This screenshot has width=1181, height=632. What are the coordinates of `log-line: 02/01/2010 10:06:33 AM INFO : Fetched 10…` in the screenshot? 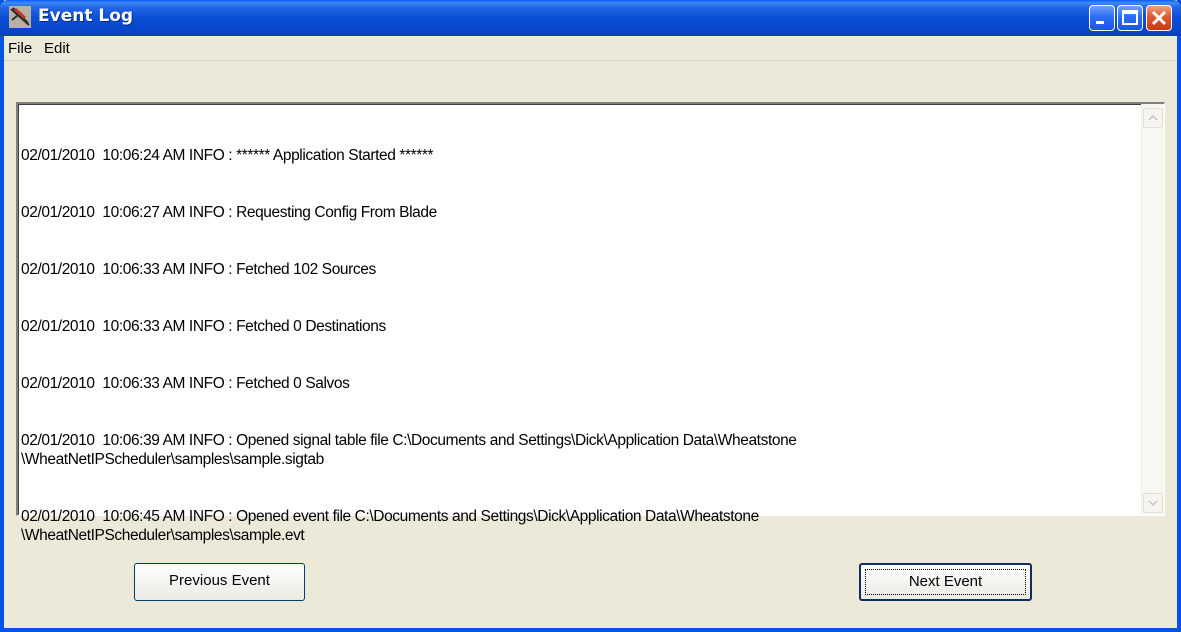 It's located at (198, 269).